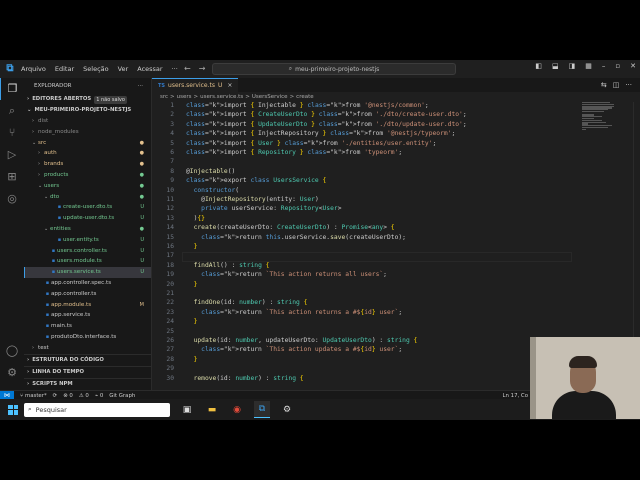  I want to click on close-window-icon: ✕, so click(633, 66).